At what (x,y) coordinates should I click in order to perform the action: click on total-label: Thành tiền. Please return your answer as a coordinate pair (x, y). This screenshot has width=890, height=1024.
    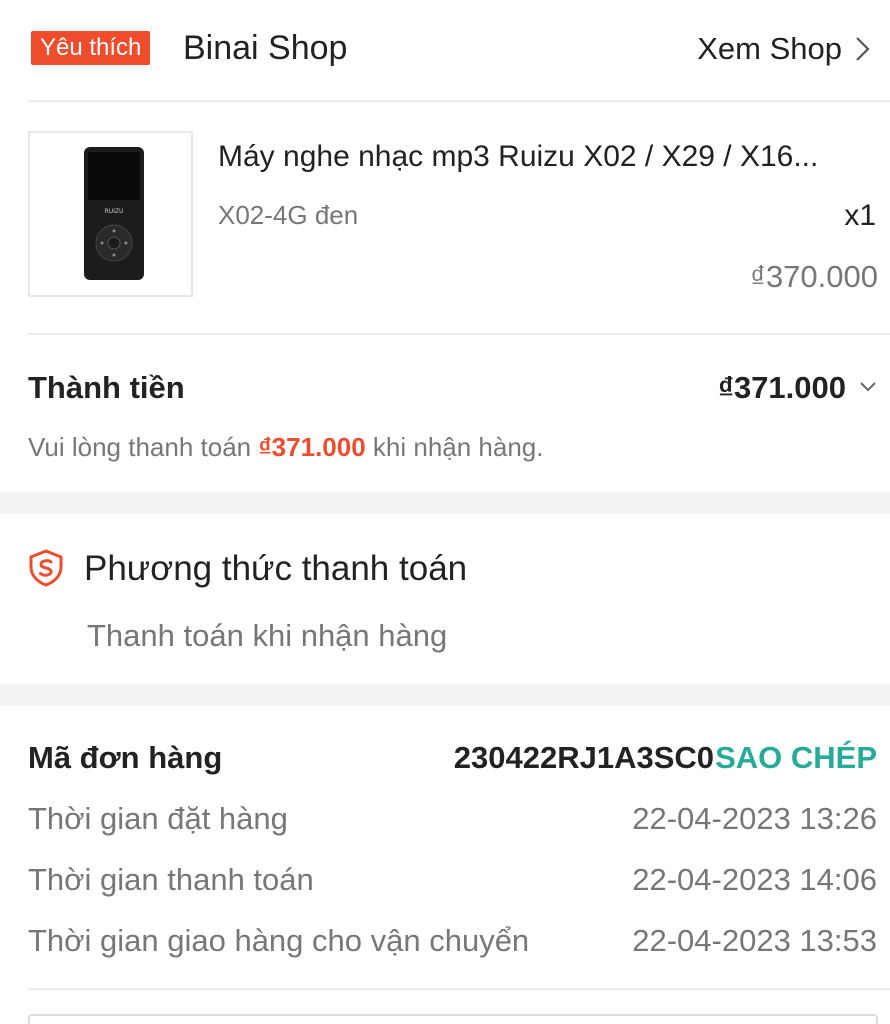
    Looking at the image, I should click on (106, 387).